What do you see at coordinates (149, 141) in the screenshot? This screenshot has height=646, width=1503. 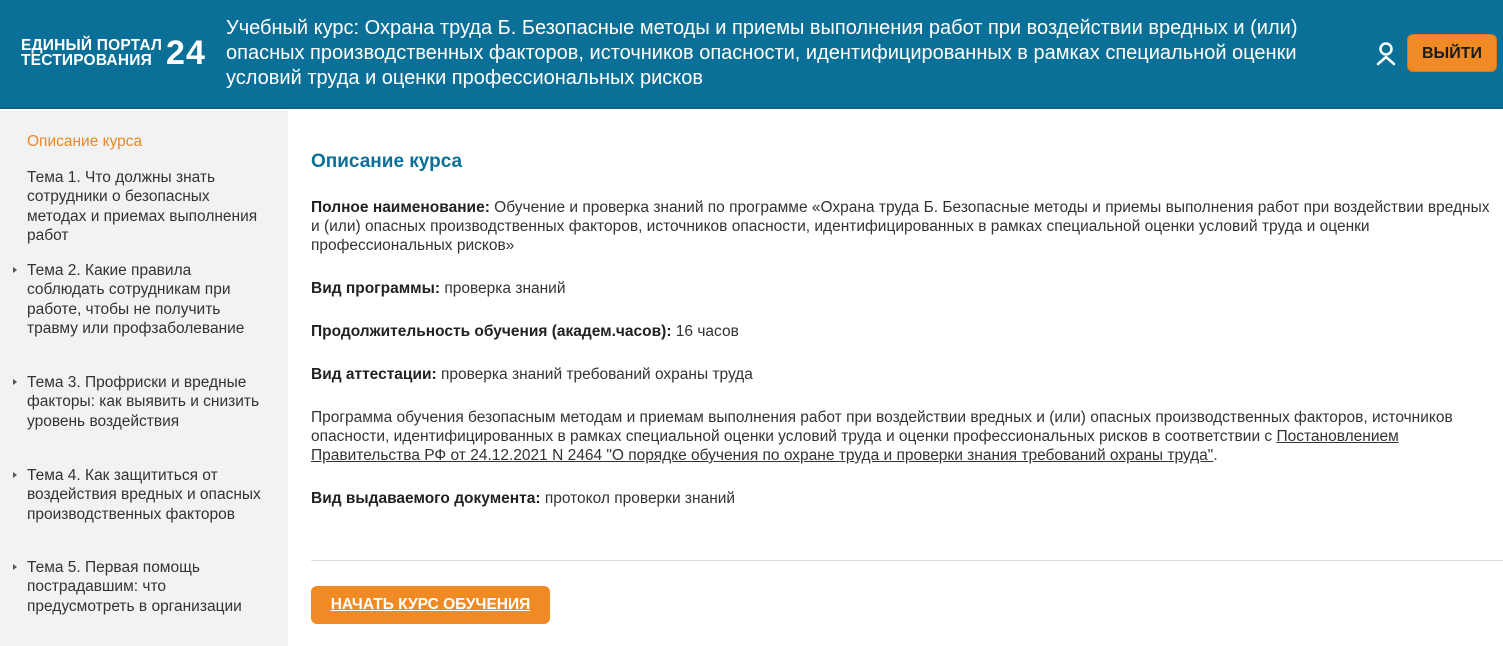 I see `sidebar-item-course-description: Описание курса` at bounding box center [149, 141].